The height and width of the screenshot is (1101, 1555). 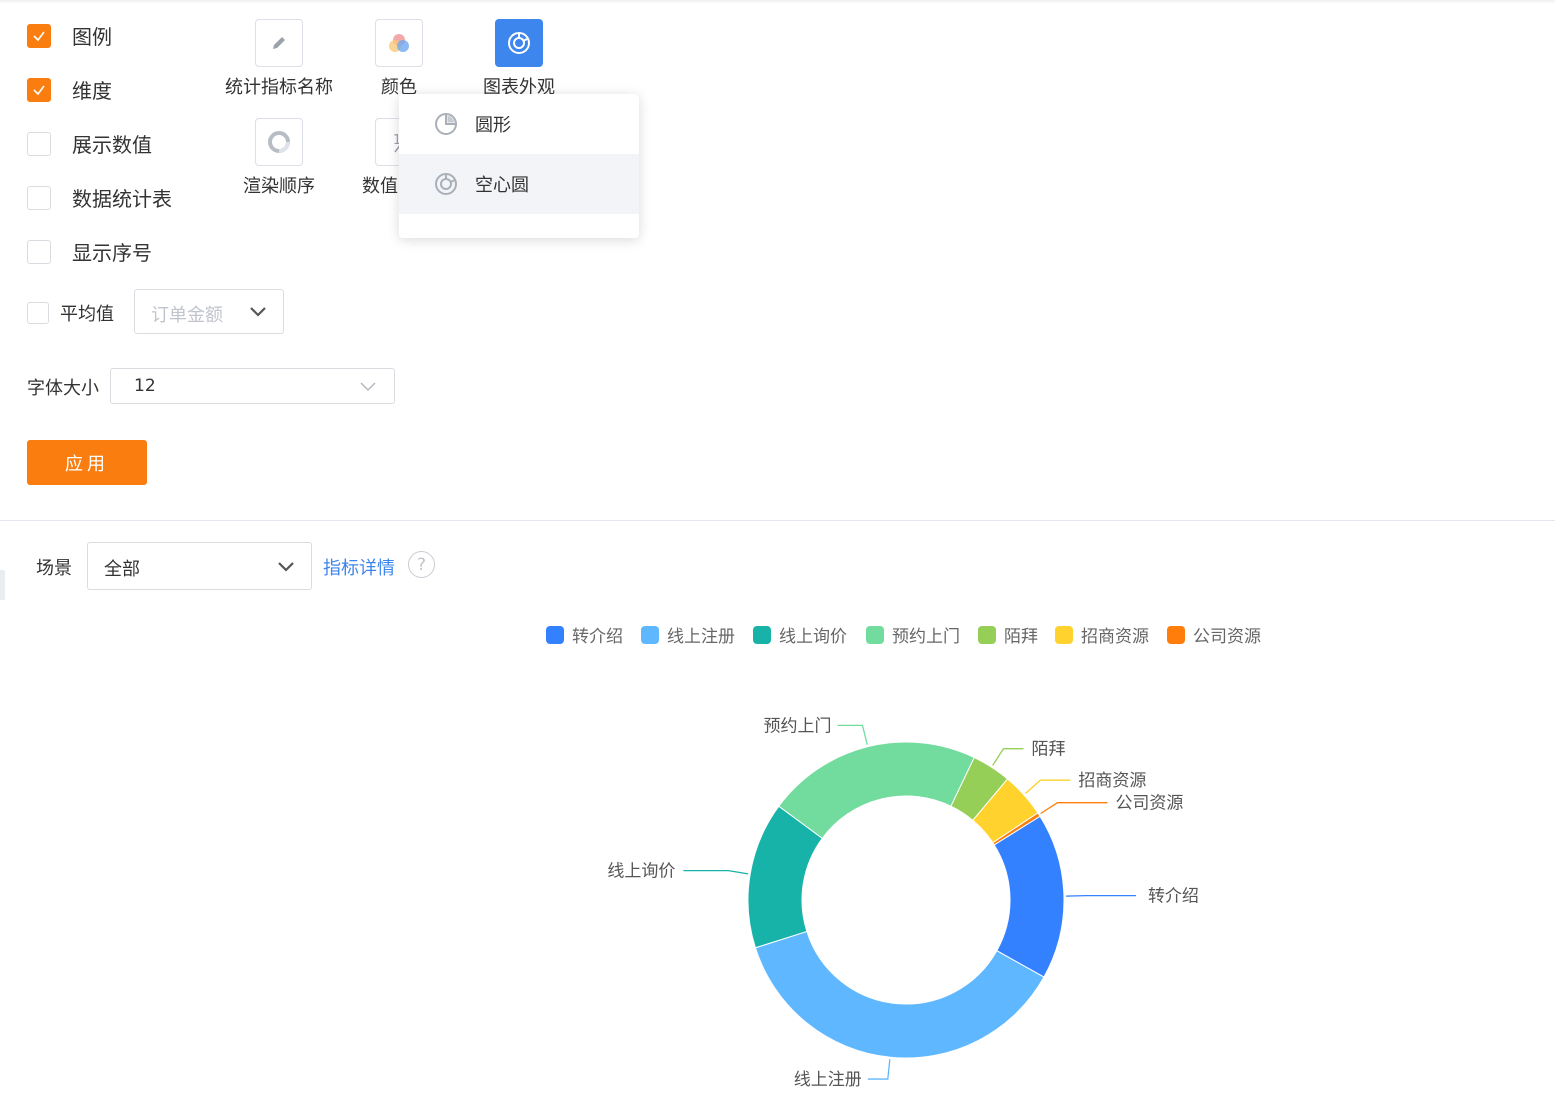 What do you see at coordinates (797, 726) in the screenshot?
I see `slice-label: 预约上门` at bounding box center [797, 726].